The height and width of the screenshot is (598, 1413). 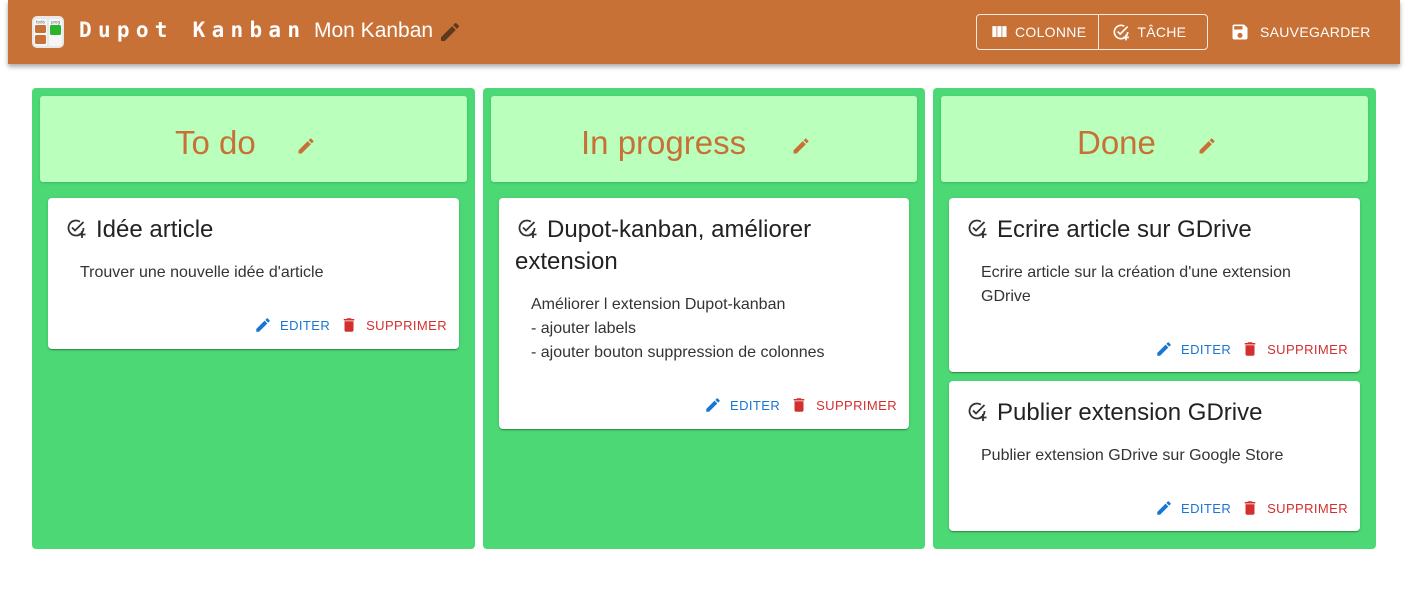 What do you see at coordinates (1240, 32) in the screenshot?
I see `save-icon` at bounding box center [1240, 32].